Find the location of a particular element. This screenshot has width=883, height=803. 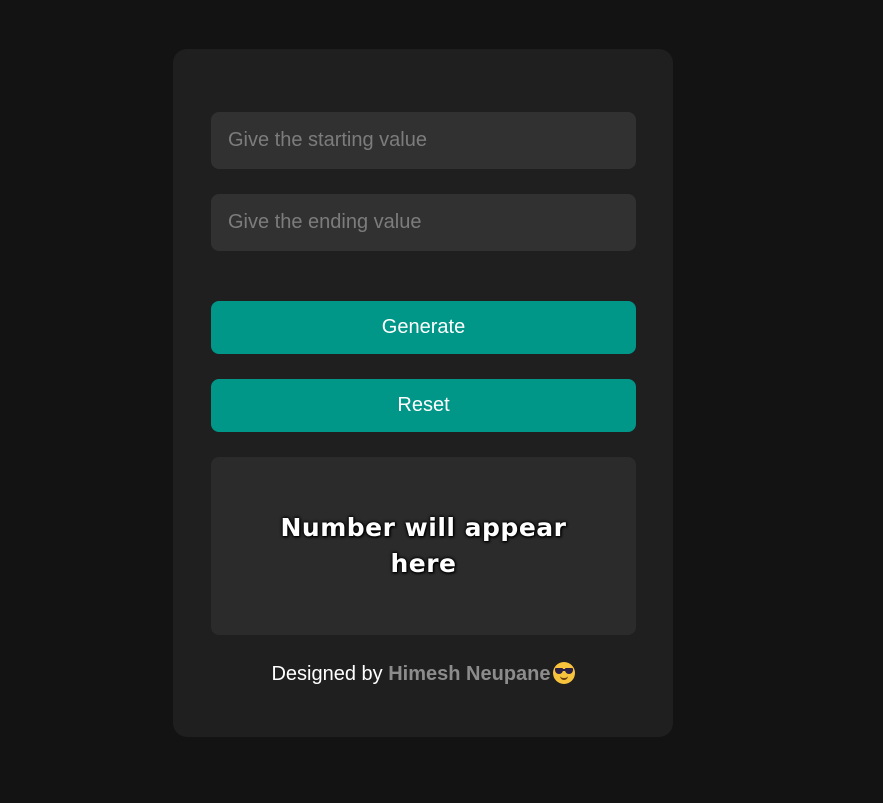

sunglasses-emoji-icon is located at coordinates (563, 673).